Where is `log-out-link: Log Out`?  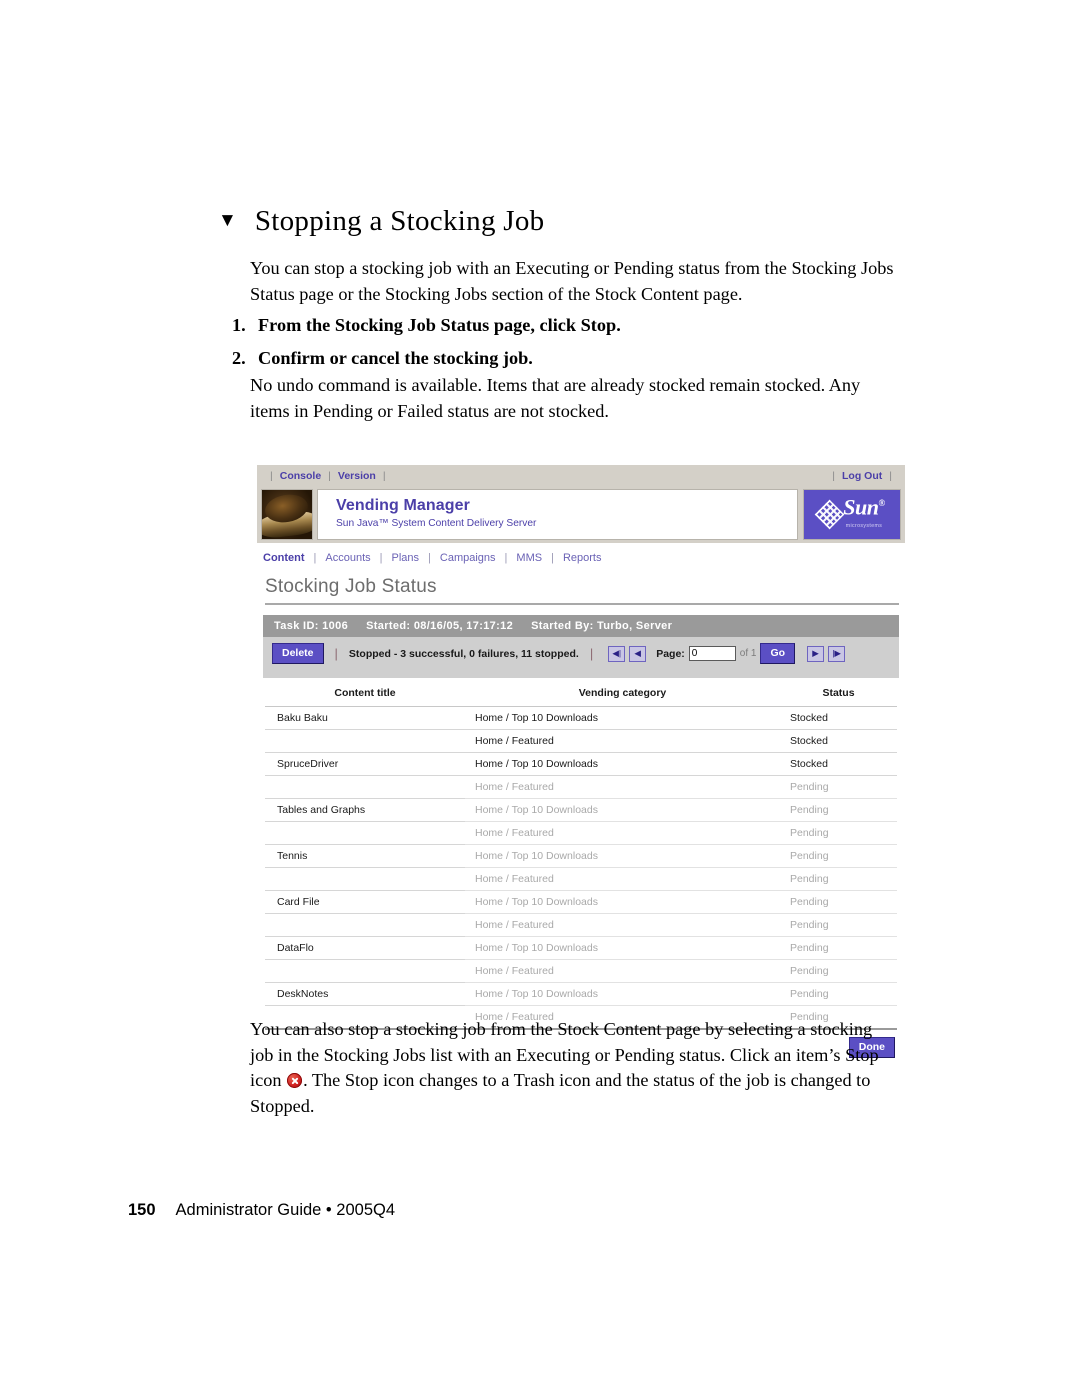 log-out-link: Log Out is located at coordinates (862, 476).